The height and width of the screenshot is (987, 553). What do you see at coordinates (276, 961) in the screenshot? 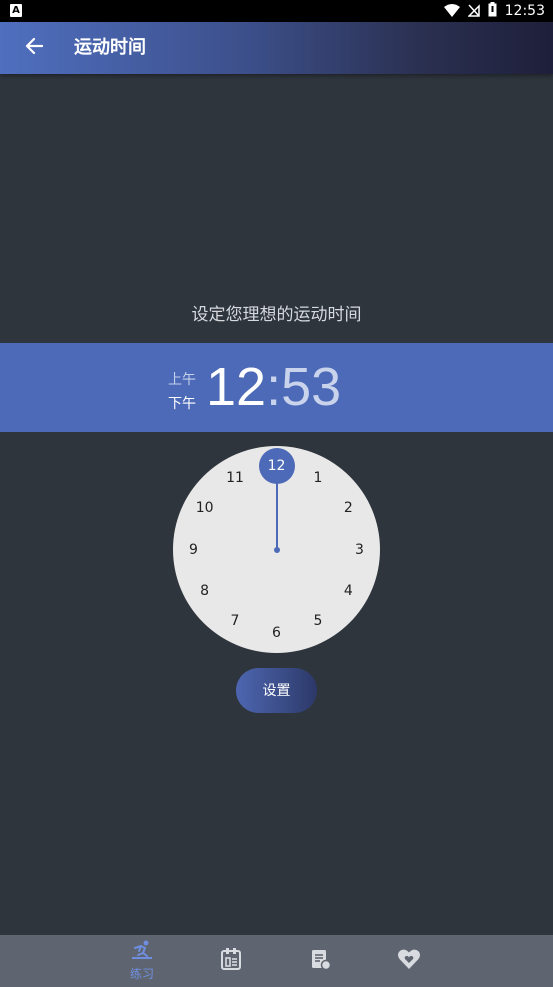
I see `bottom-nav: 练习` at bounding box center [276, 961].